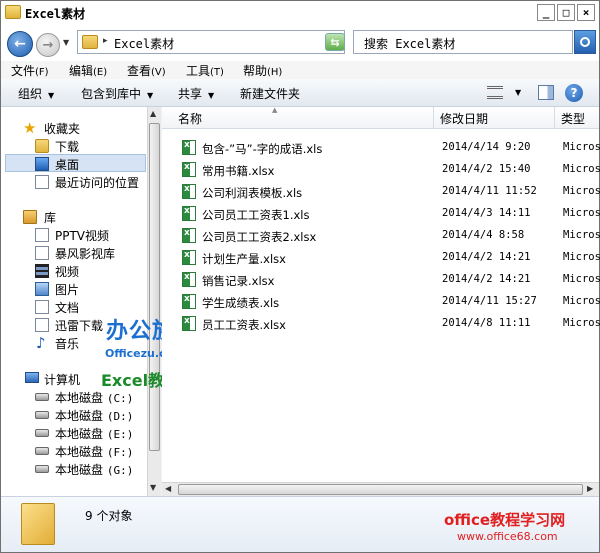 The height and width of the screenshot is (553, 600). Describe the element at coordinates (88, 70) in the screenshot. I see `menu-edit: 编辑(E)` at that location.